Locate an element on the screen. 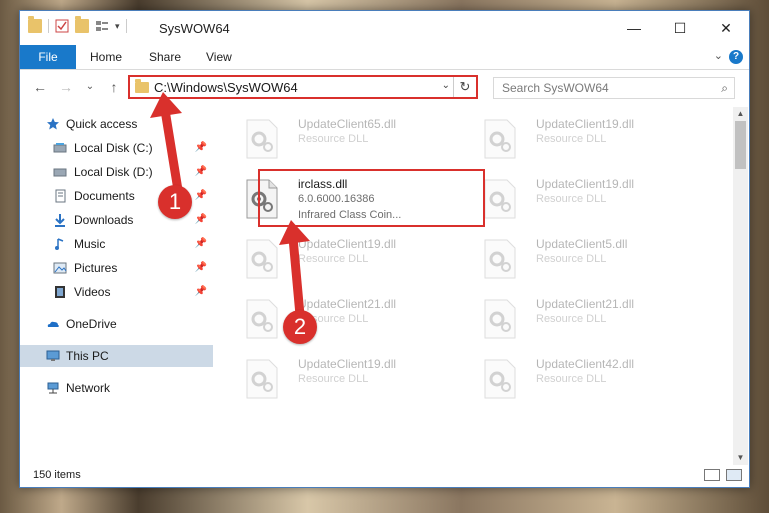 This screenshot has height=513, width=769. folder-icon is located at coordinates (35, 24).